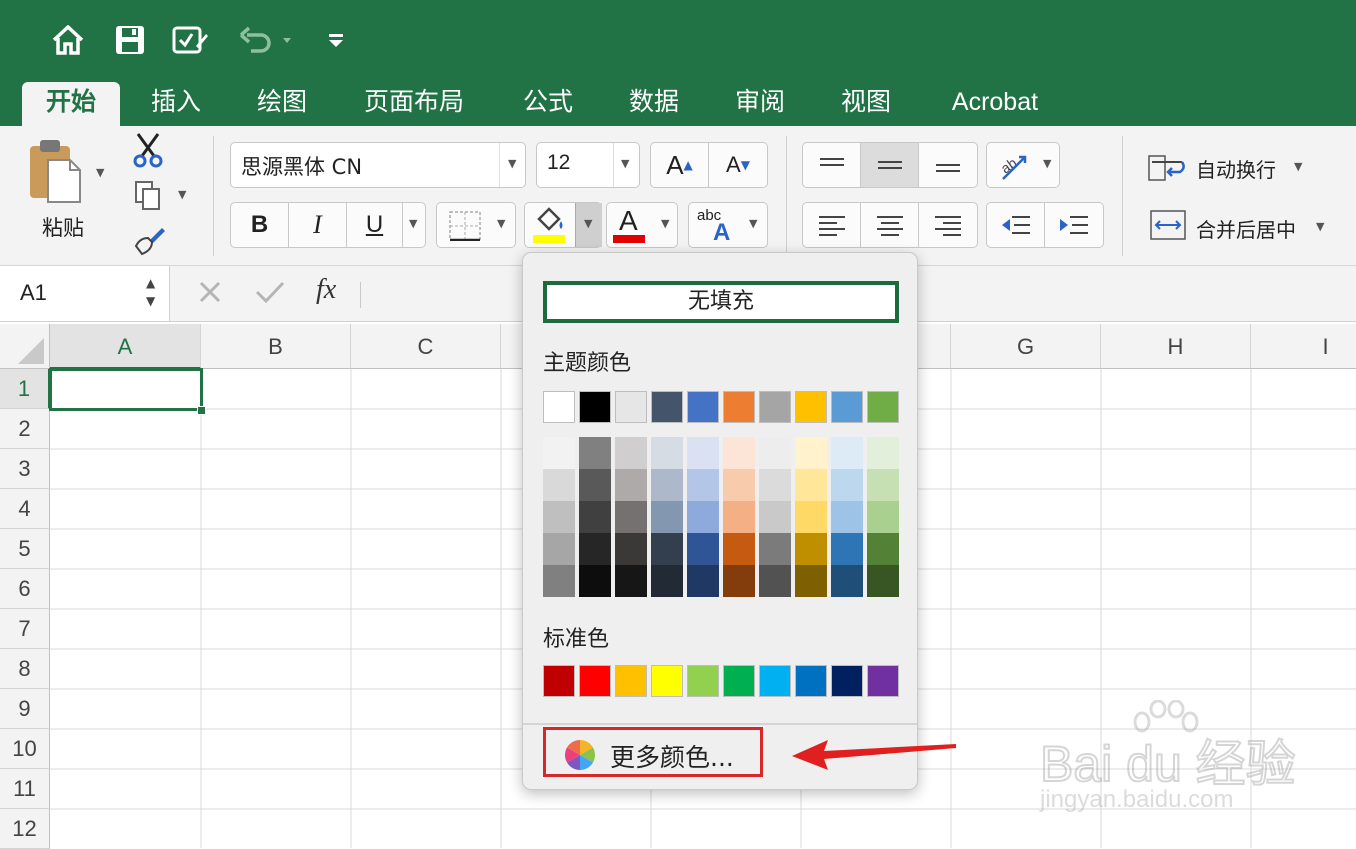 This screenshot has height=849, width=1356. What do you see at coordinates (728, 225) in the screenshot?
I see `text-effects-button: abc A ▼` at bounding box center [728, 225].